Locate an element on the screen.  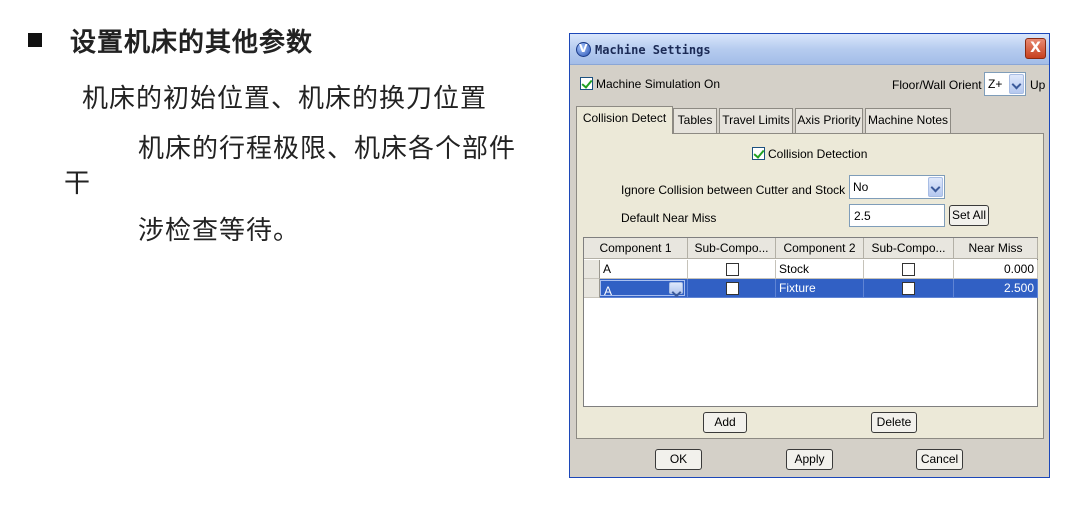
tab-collision-detect: Collision Detect is located at coordinates (624, 120).